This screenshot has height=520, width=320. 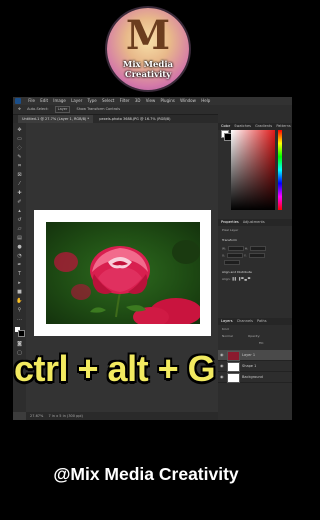 I want to click on layer-kind-filter: Kind, so click(x=225, y=329).